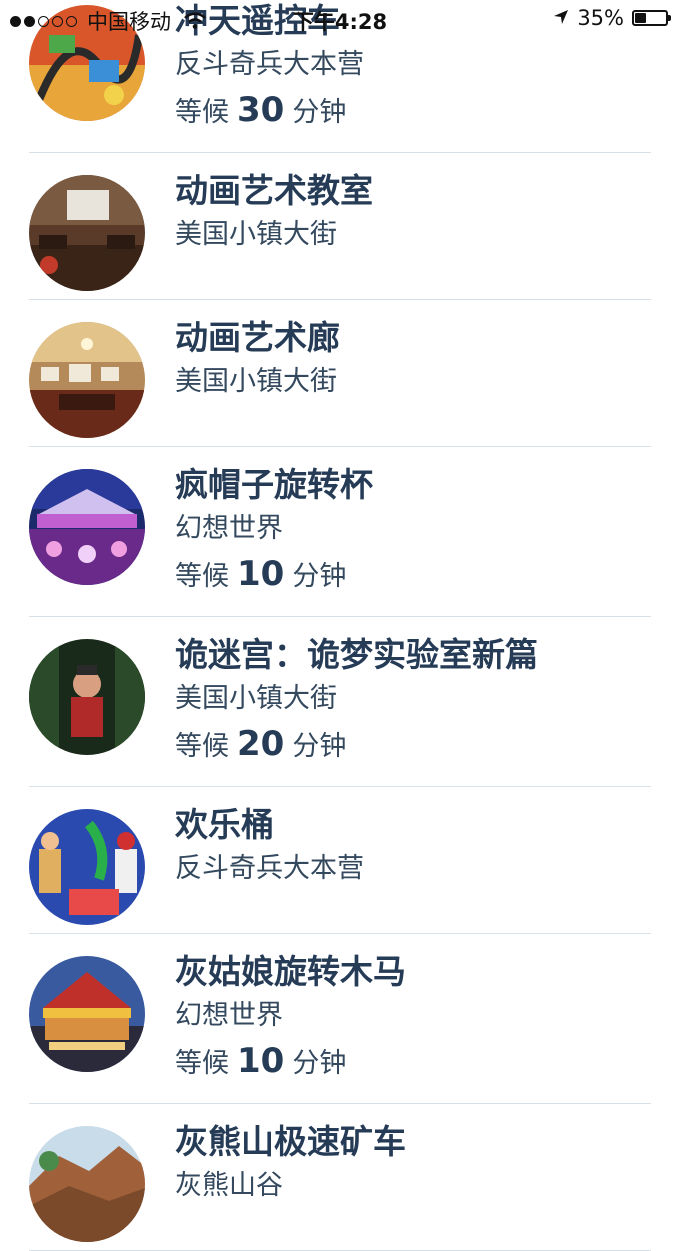 The width and height of the screenshot is (680, 1251). Describe the element at coordinates (340, 1019) in the screenshot. I see `list-item: 灰姑娘旋转木马 幻想世界 等候 10 分钟` at that location.